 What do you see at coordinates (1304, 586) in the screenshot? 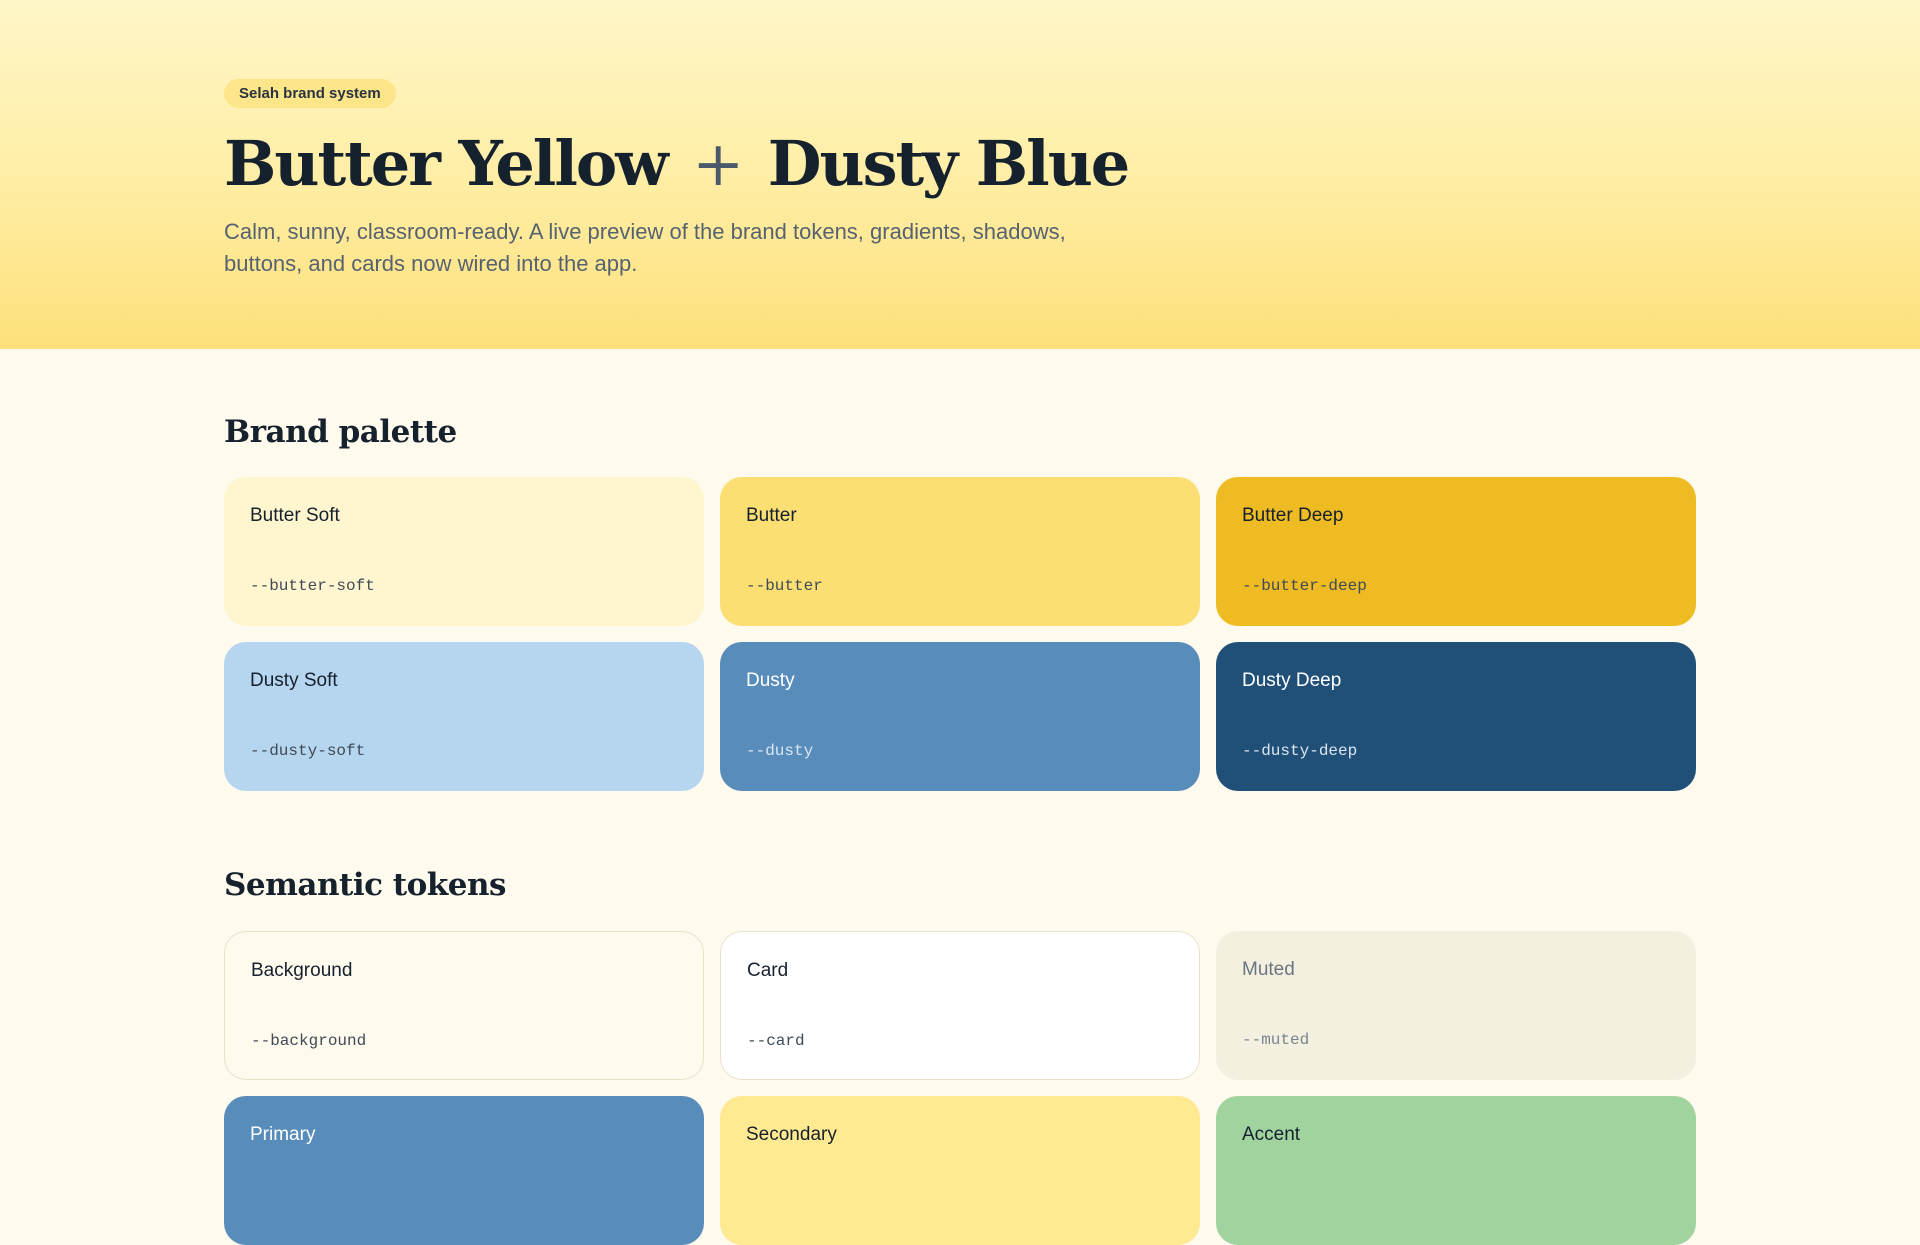
I see `swatch-token: --butter-deep` at bounding box center [1304, 586].